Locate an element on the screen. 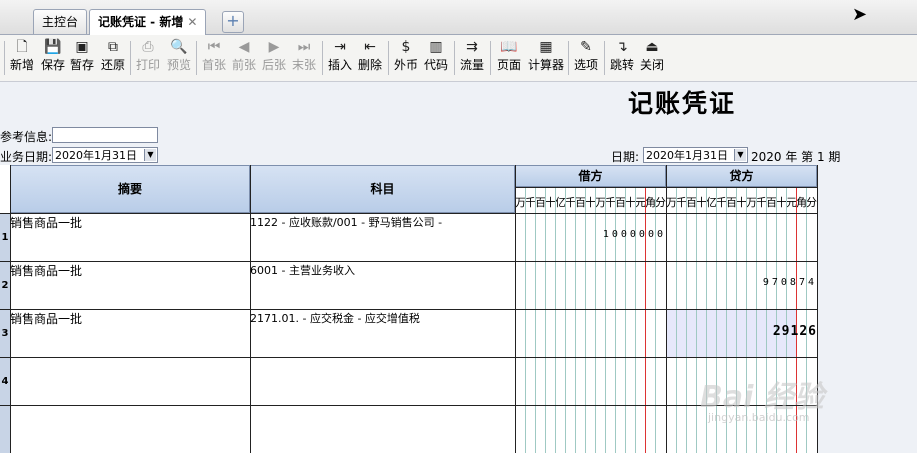 The width and height of the screenshot is (917, 453). header-account: 科目 is located at coordinates (382, 189).